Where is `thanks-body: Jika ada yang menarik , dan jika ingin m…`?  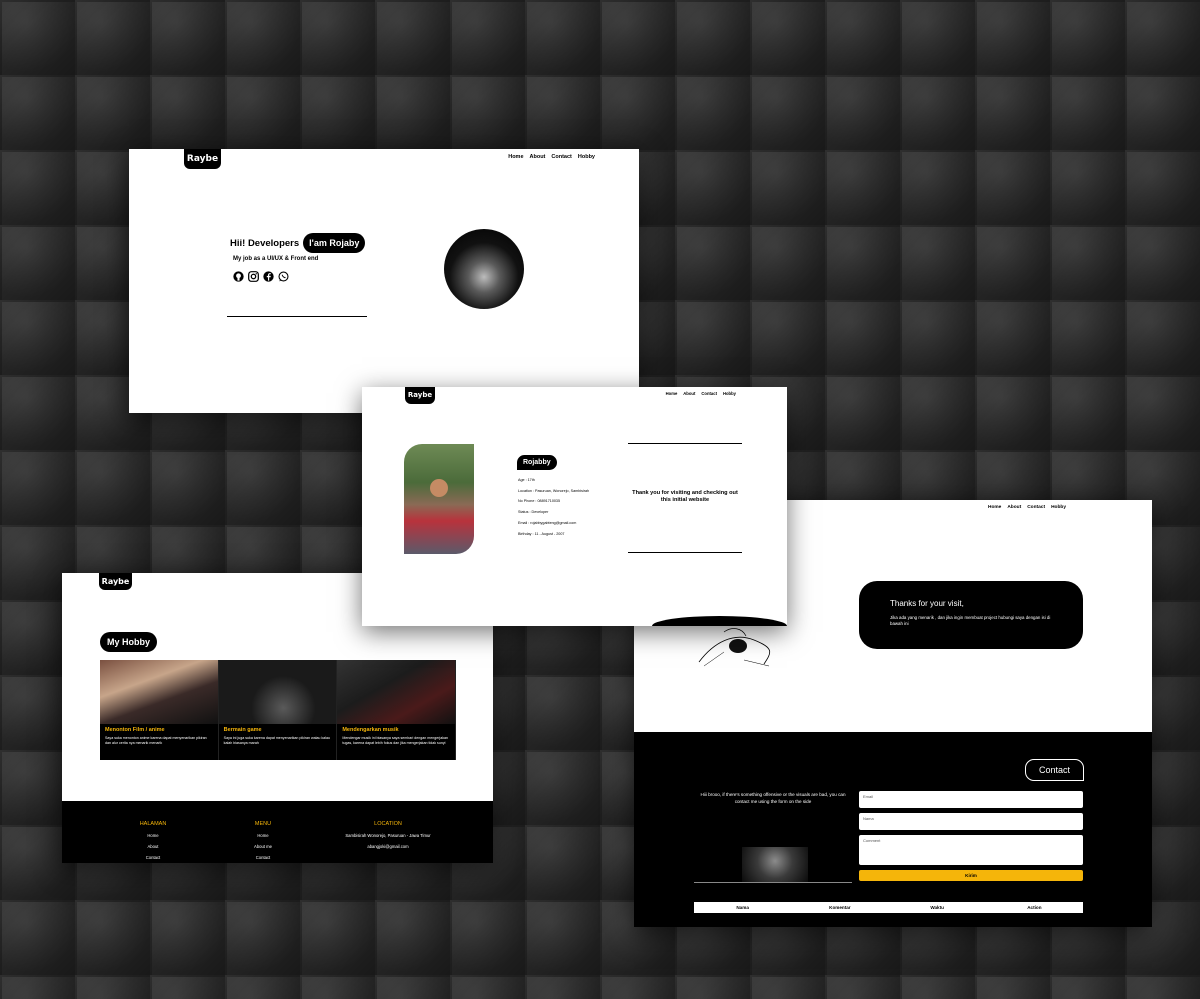
thanks-body: Jika ada yang menarik , dan jika ingin m… is located at coordinates (970, 620).